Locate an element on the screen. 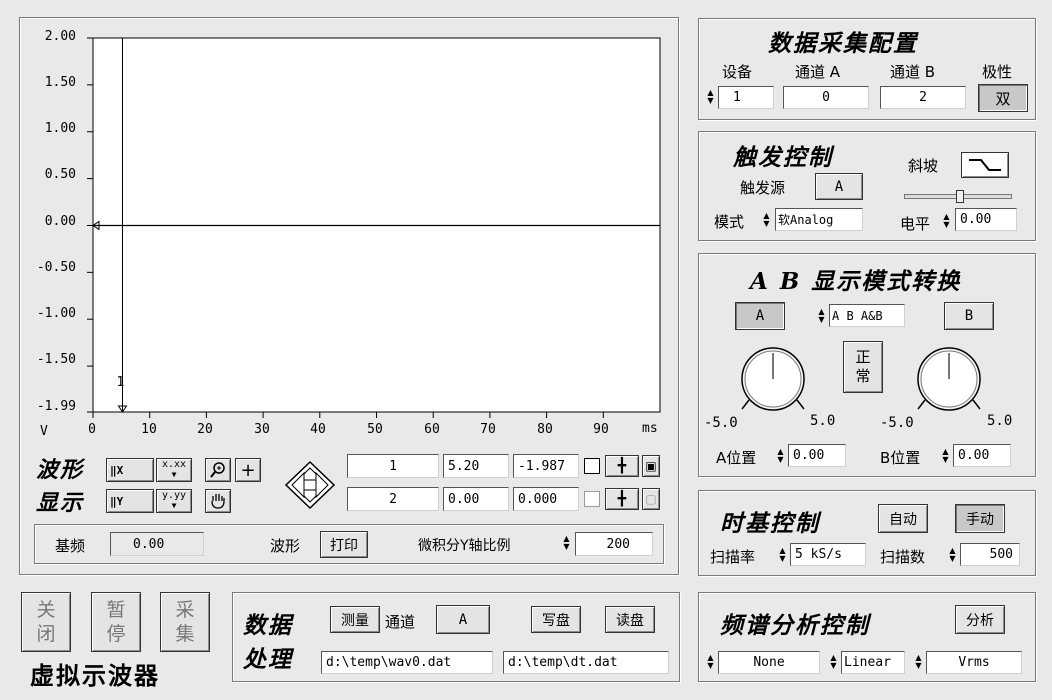 The image size is (1052, 700). measure-button: 测量 is located at coordinates (355, 619).